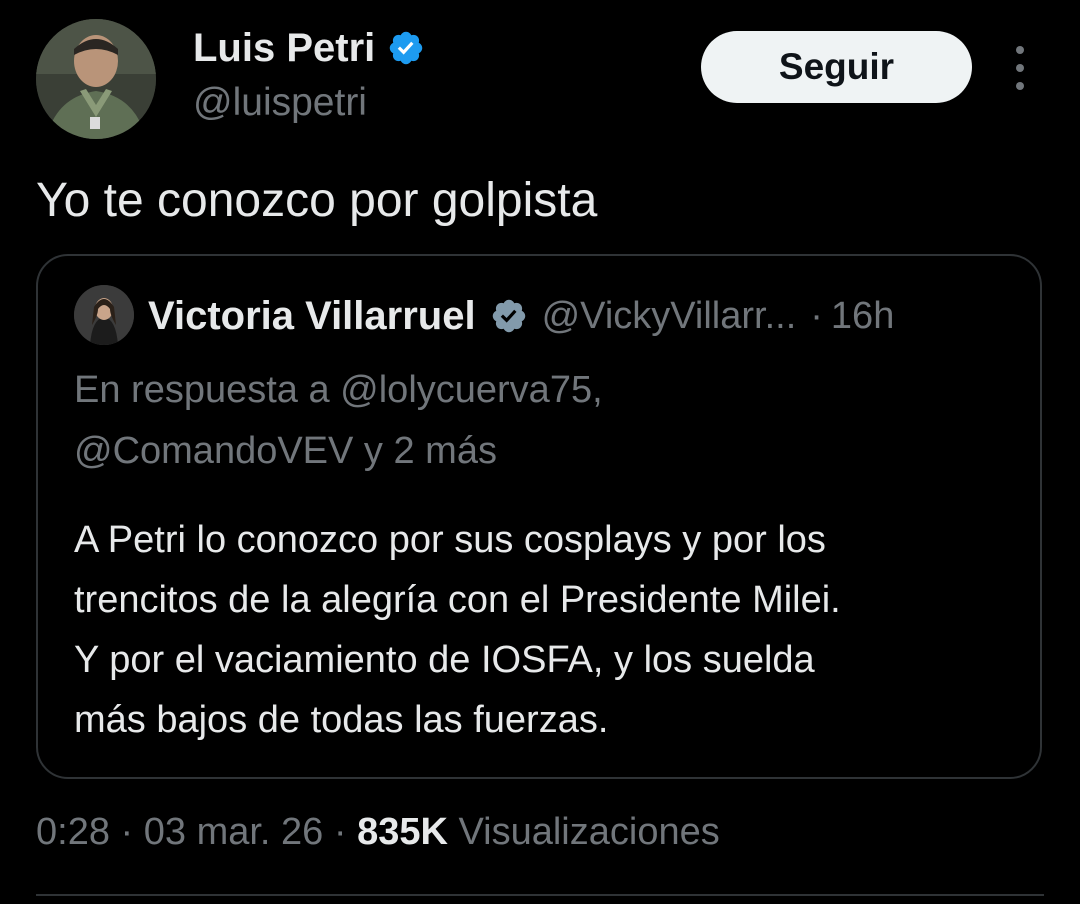  Describe the element at coordinates (338, 390) in the screenshot. I see `reply-context-line: En respuesta a @lolycuerva75,` at that location.